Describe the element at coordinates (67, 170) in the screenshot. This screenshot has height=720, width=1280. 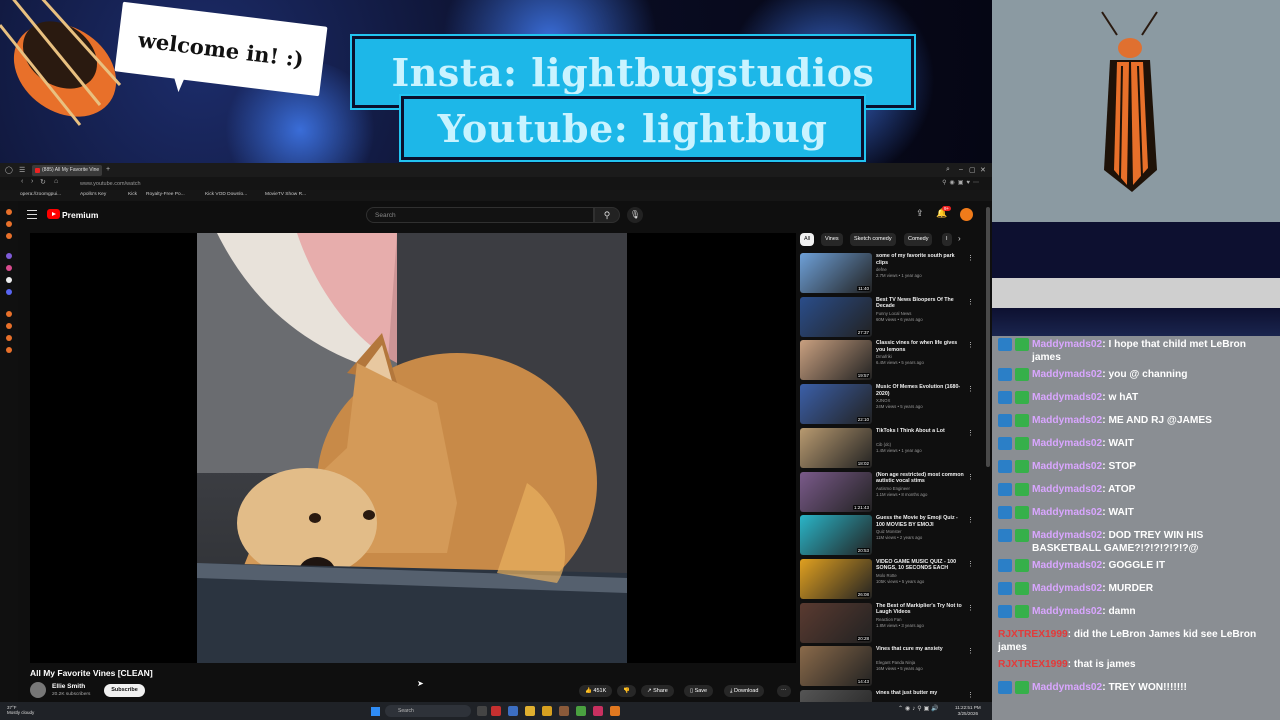
I see `tab-youtube: (885) All My Favorite Vine` at that location.